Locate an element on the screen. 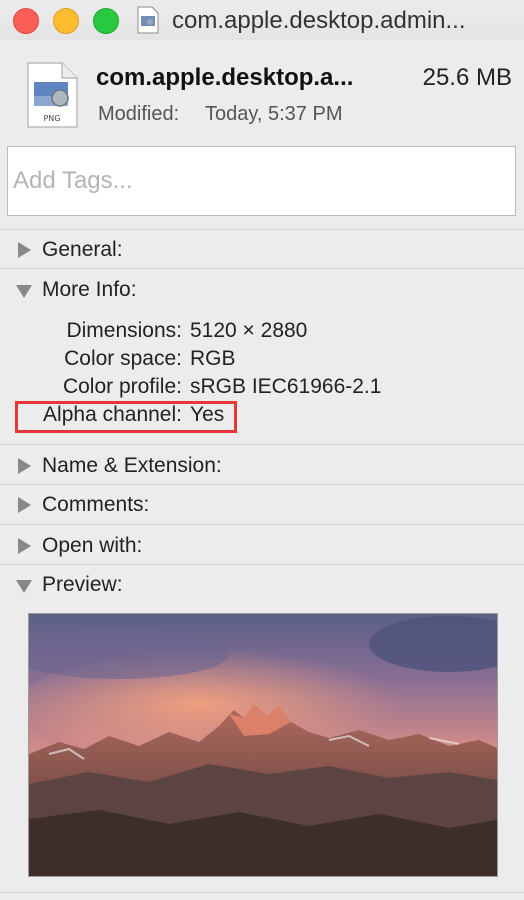  info-row-color-space: Color space: RGB is located at coordinates (262, 361).